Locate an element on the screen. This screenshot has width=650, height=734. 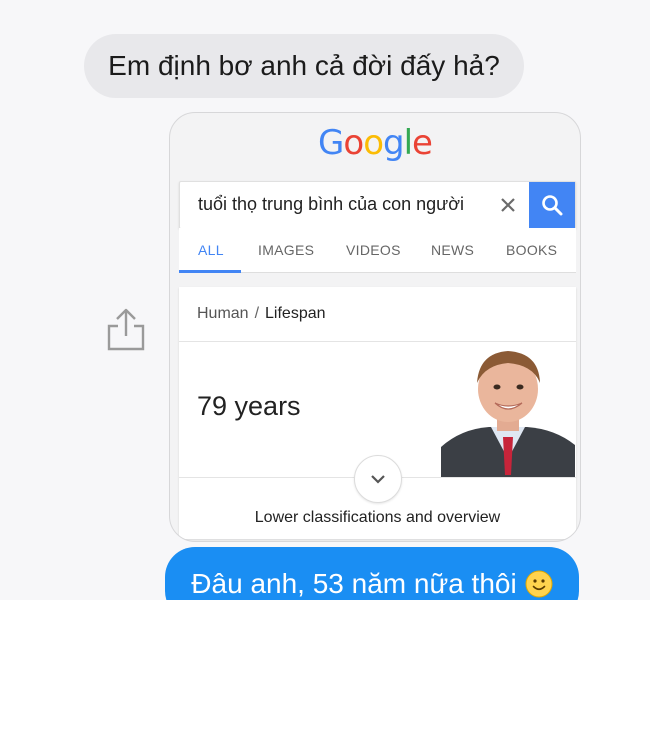
clear-search-button is located at coordinates (508, 205).